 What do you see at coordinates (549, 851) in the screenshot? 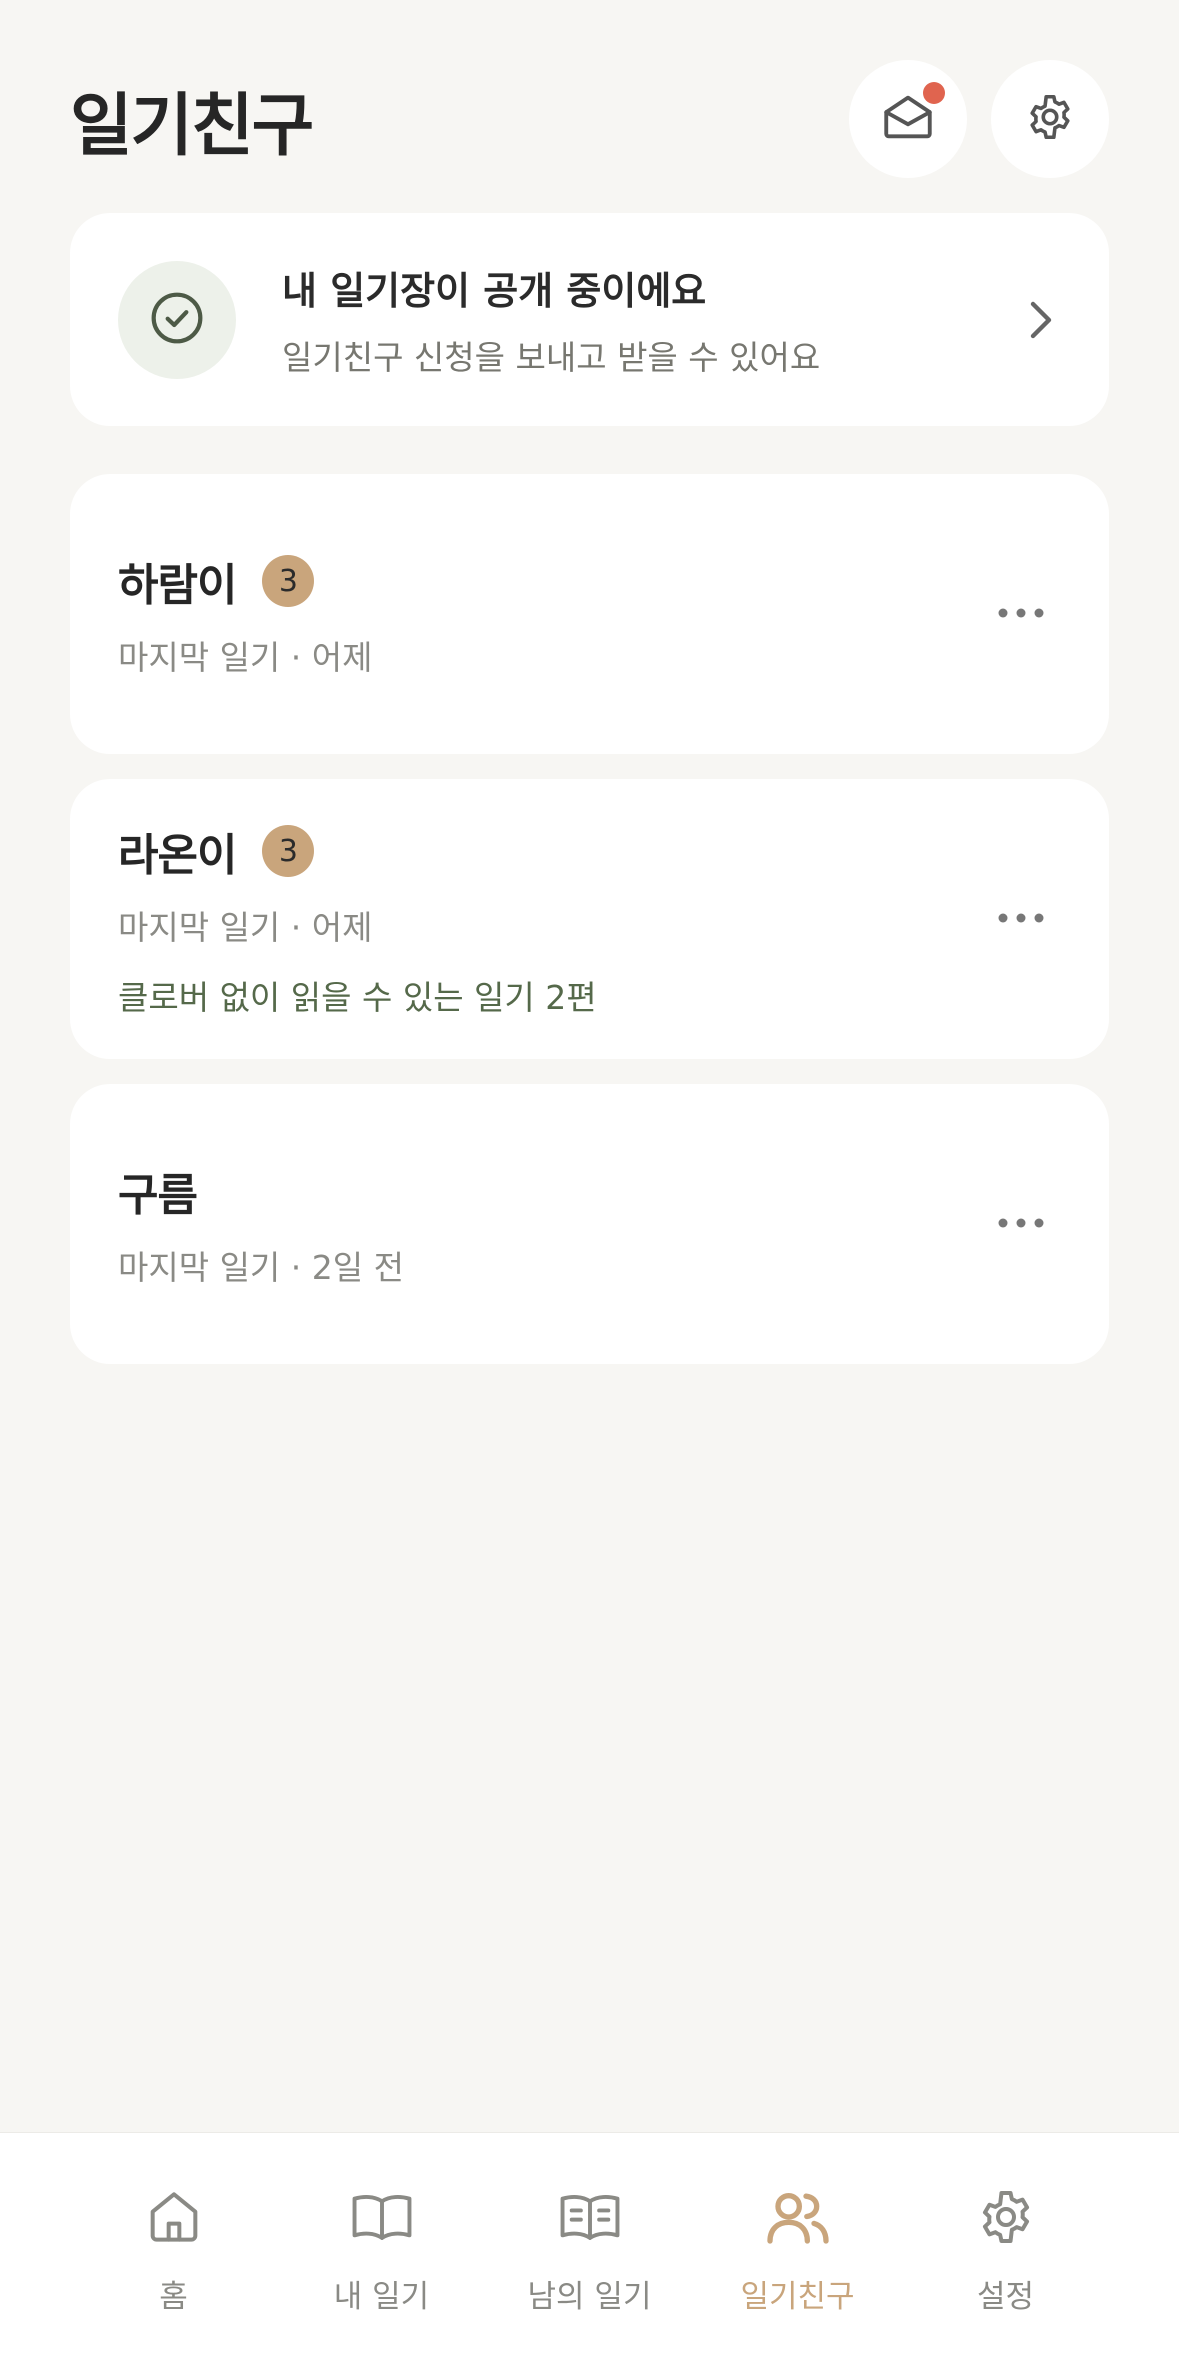
I see `friend-name-row: 라온이 3` at bounding box center [549, 851].